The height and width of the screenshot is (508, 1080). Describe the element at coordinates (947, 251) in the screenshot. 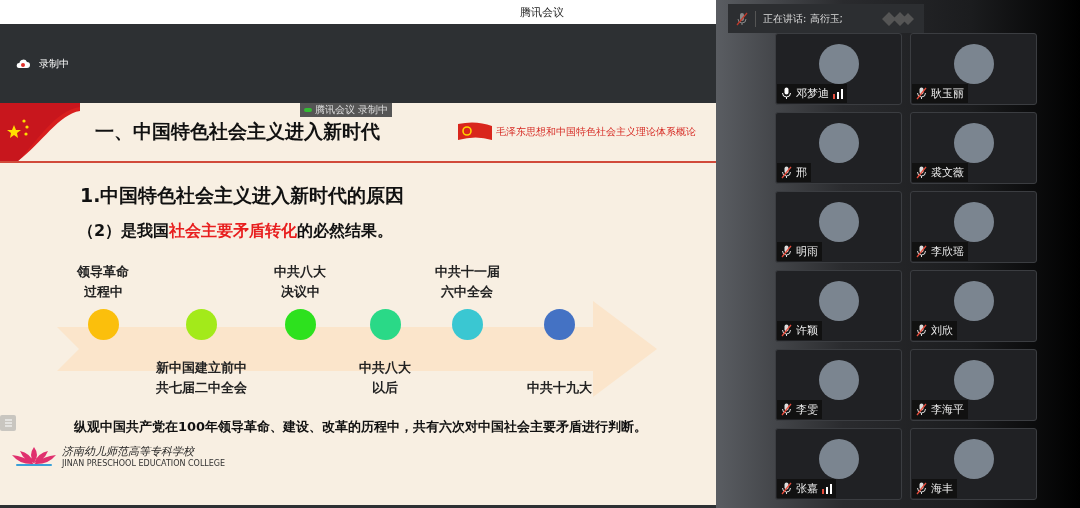

I see `participant-name: 李欣瑶` at that location.